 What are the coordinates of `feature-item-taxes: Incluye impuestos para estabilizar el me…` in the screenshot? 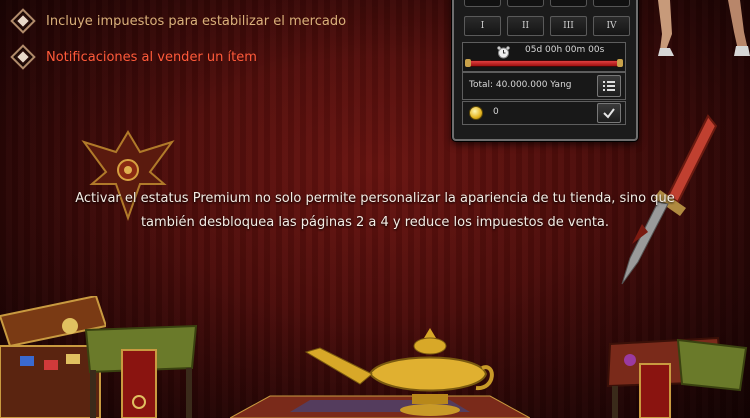 It's located at (177, 21).